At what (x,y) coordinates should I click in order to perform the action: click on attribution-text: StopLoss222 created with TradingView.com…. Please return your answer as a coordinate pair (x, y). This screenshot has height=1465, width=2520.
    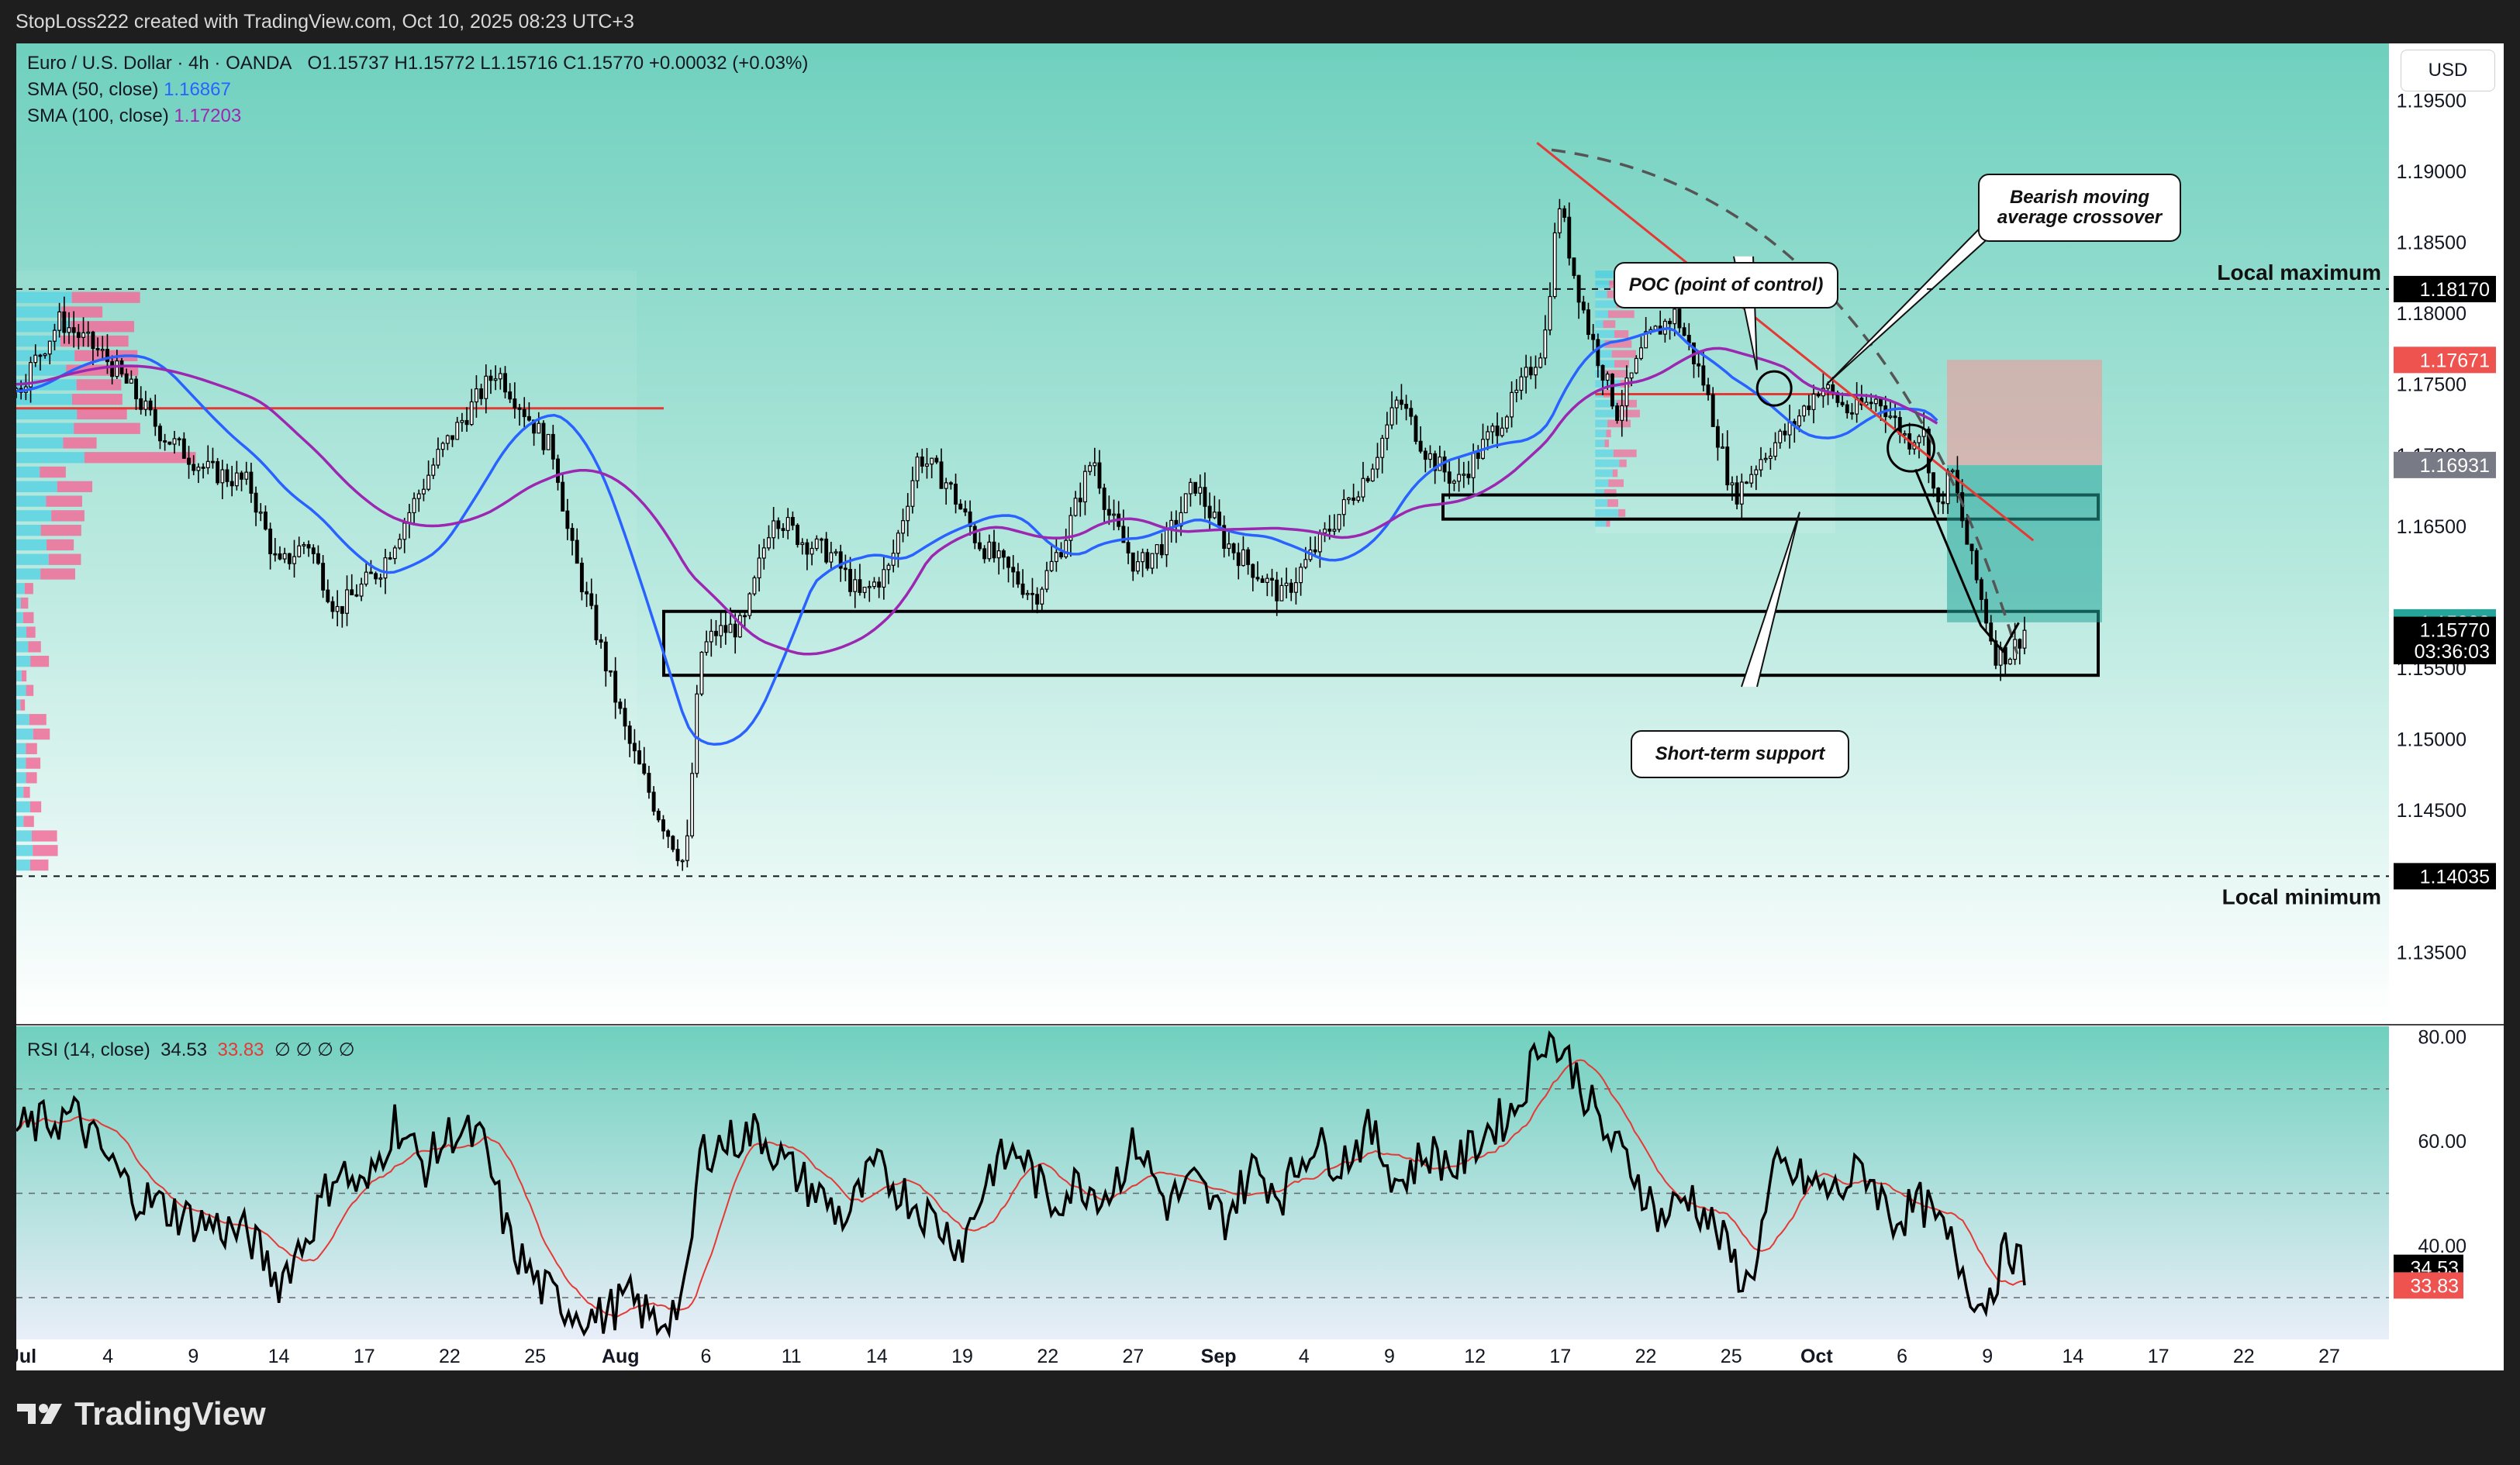
    Looking at the image, I should click on (325, 22).